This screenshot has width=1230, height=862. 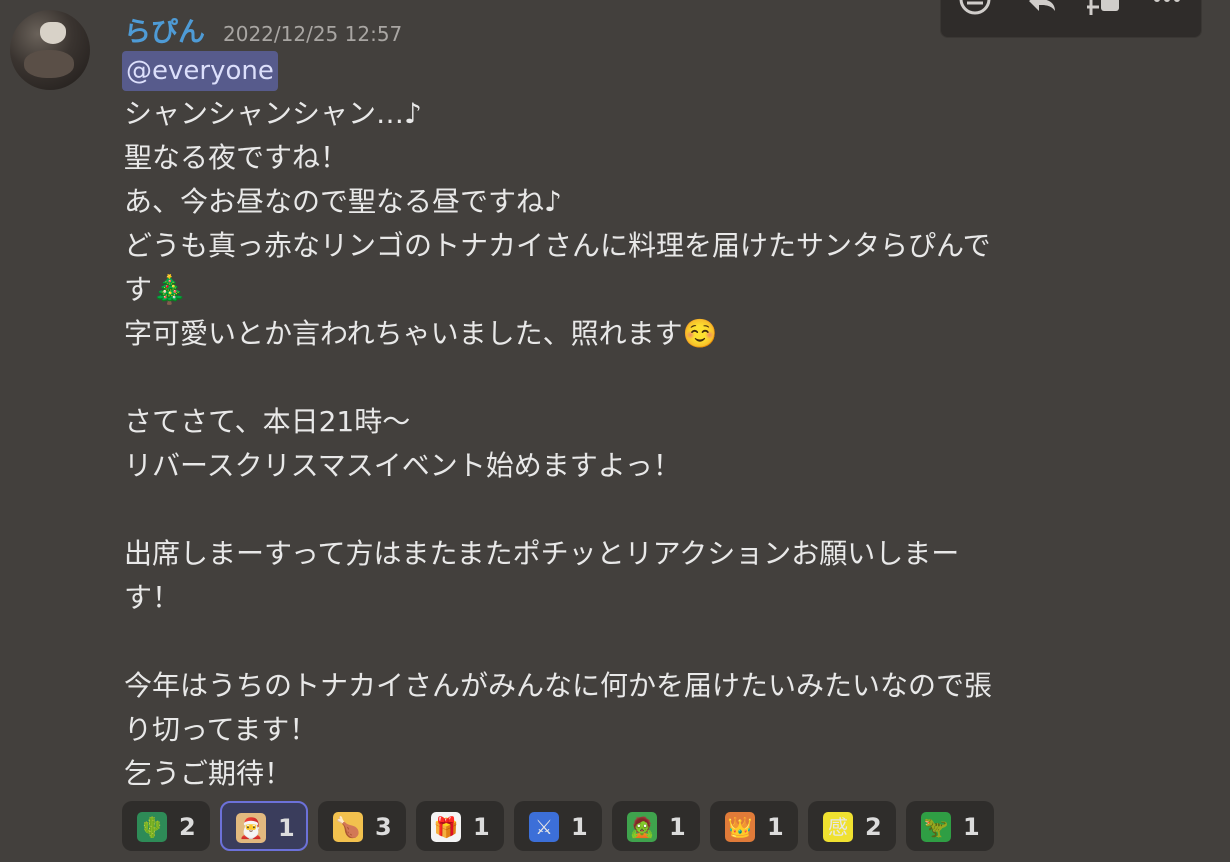 I want to click on everyone-mention: @everyone, so click(x=200, y=71).